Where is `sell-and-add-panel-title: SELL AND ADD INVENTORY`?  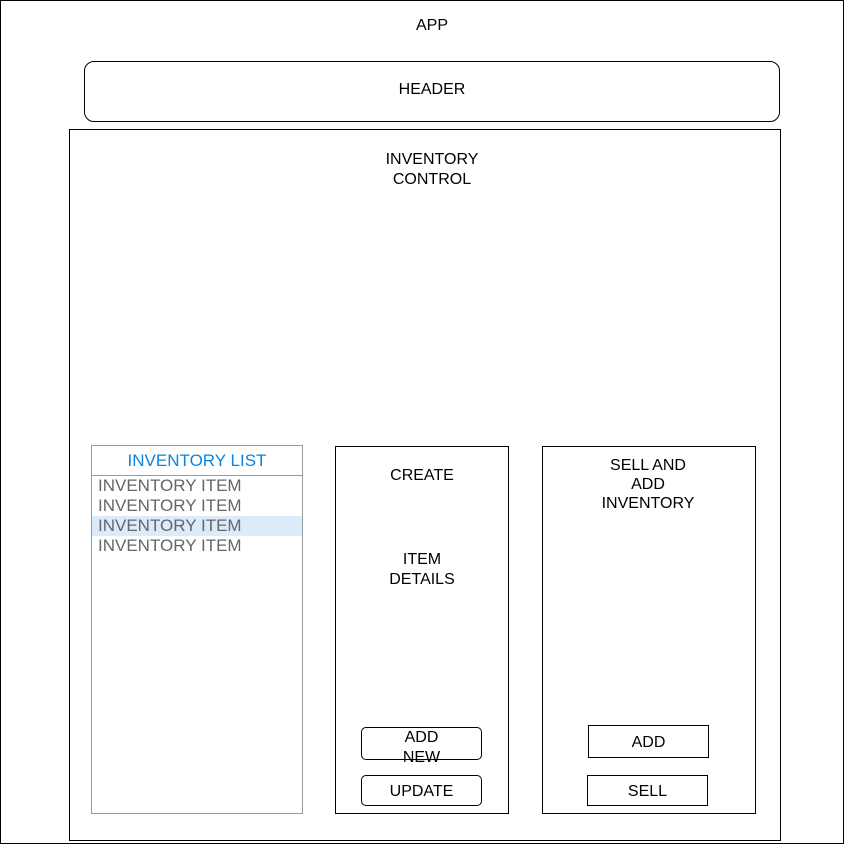 sell-and-add-panel-title: SELL AND ADD INVENTORY is located at coordinates (648, 484).